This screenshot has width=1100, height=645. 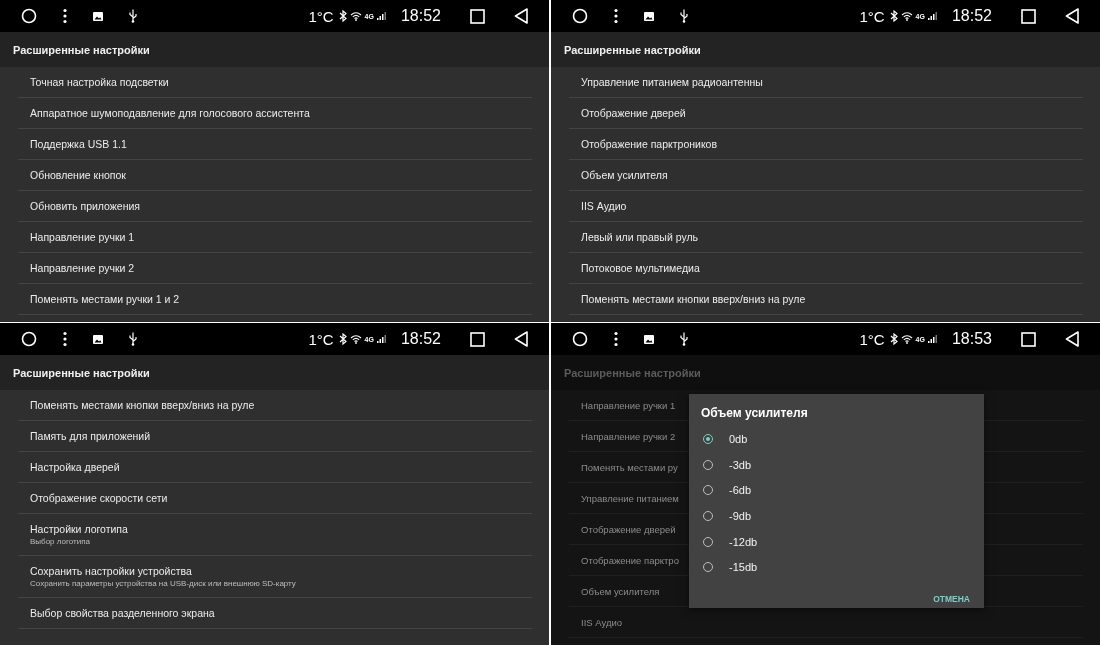 What do you see at coordinates (826, 268) in the screenshot?
I see `settings-item: Потоковое мультимедиа` at bounding box center [826, 268].